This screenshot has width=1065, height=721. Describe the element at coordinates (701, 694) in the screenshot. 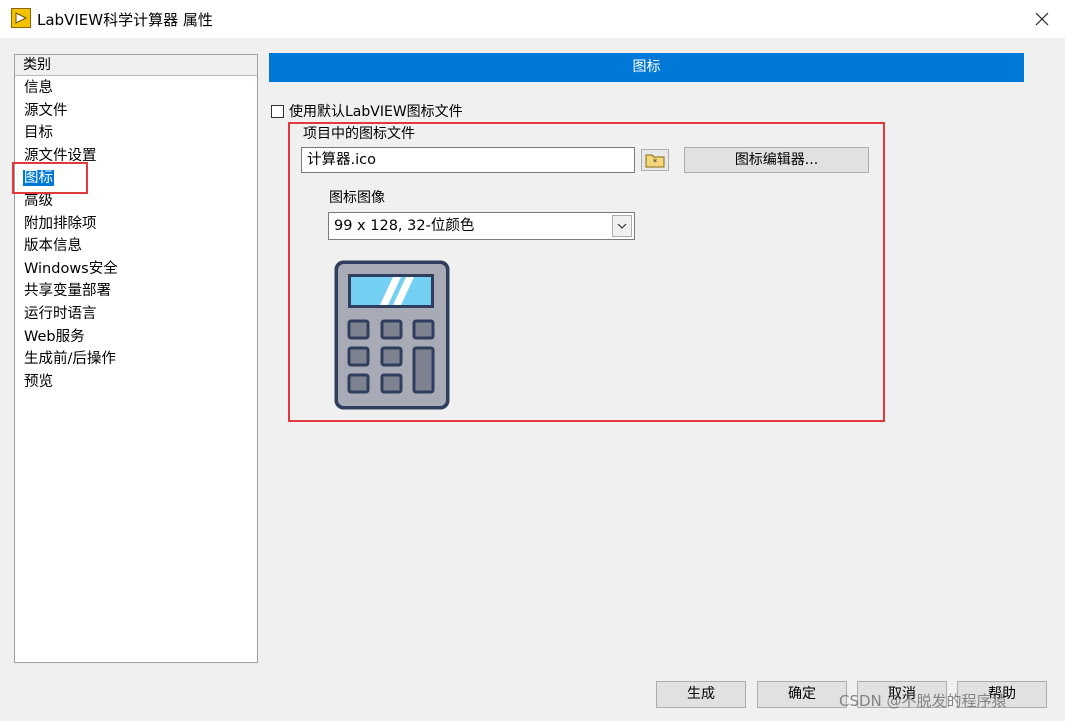

I see `build-button: 生成` at that location.